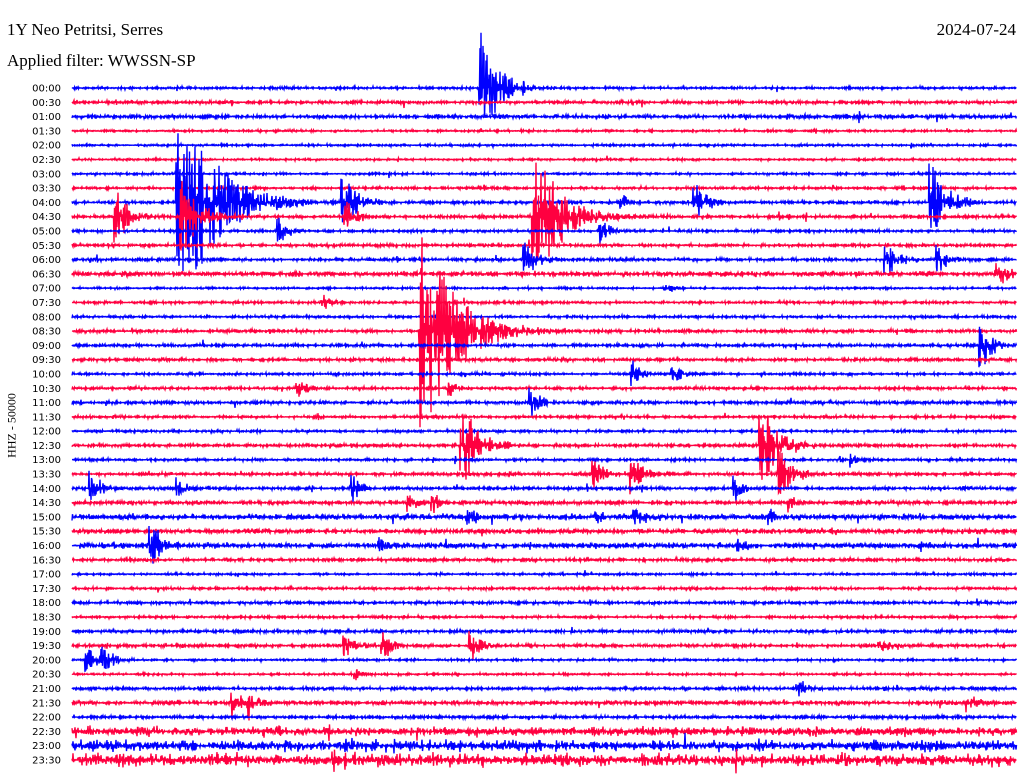 This screenshot has height=780, width=1024. What do you see at coordinates (46, 446) in the screenshot?
I see `row-time-label: 12:30` at bounding box center [46, 446].